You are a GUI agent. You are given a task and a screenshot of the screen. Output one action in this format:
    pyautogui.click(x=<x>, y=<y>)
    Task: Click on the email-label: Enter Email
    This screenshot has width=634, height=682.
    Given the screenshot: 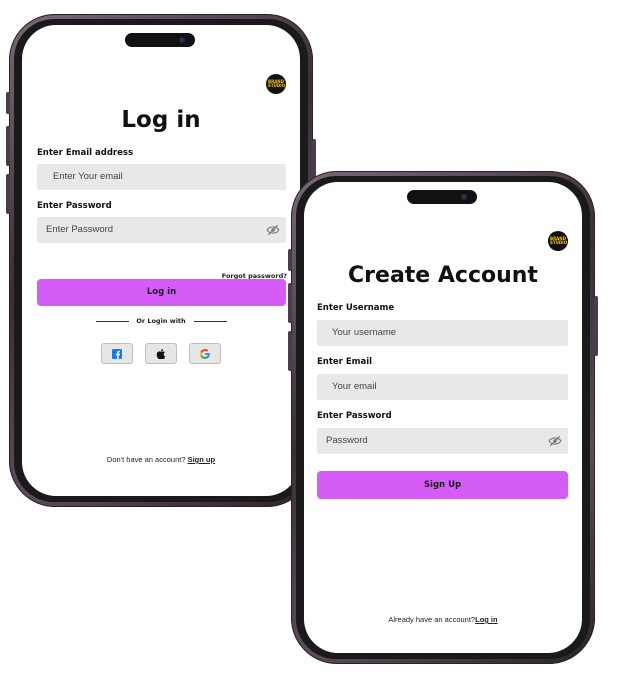 What is the action you would take?
    pyautogui.click(x=345, y=362)
    